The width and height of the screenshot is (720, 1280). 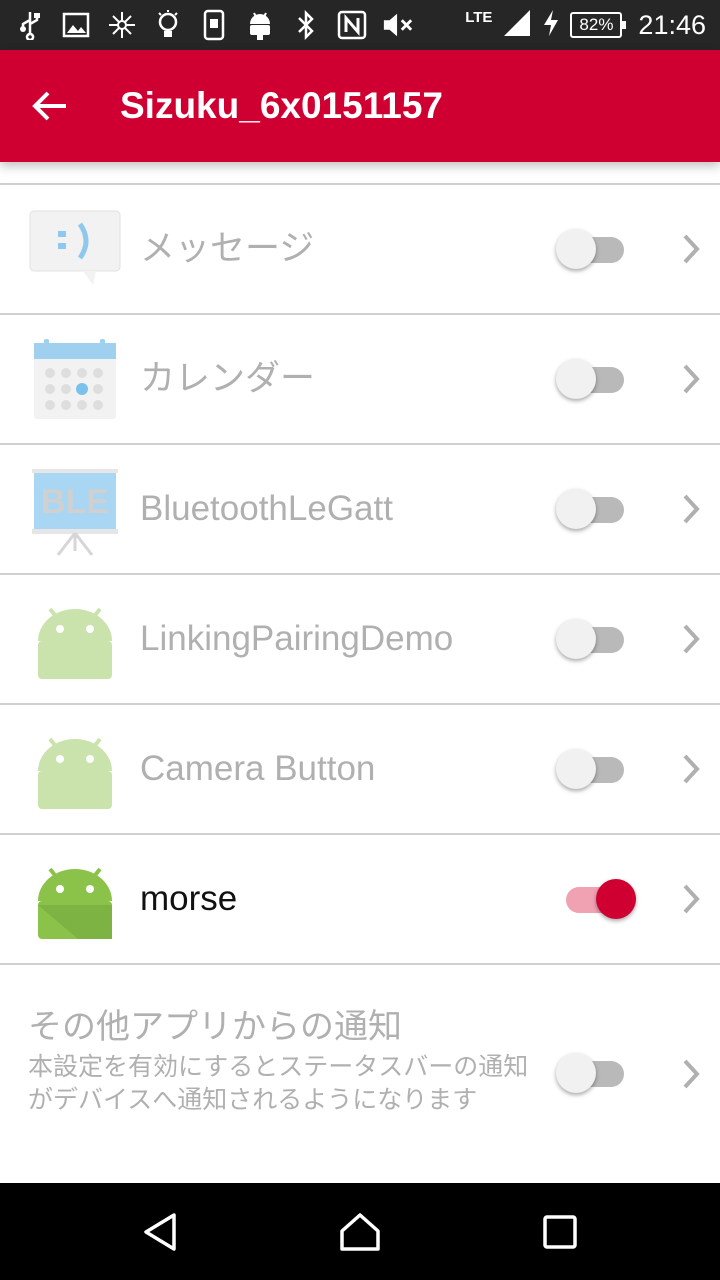 I want to click on other-apps-title: その他アプリからの通知, so click(x=215, y=1027).